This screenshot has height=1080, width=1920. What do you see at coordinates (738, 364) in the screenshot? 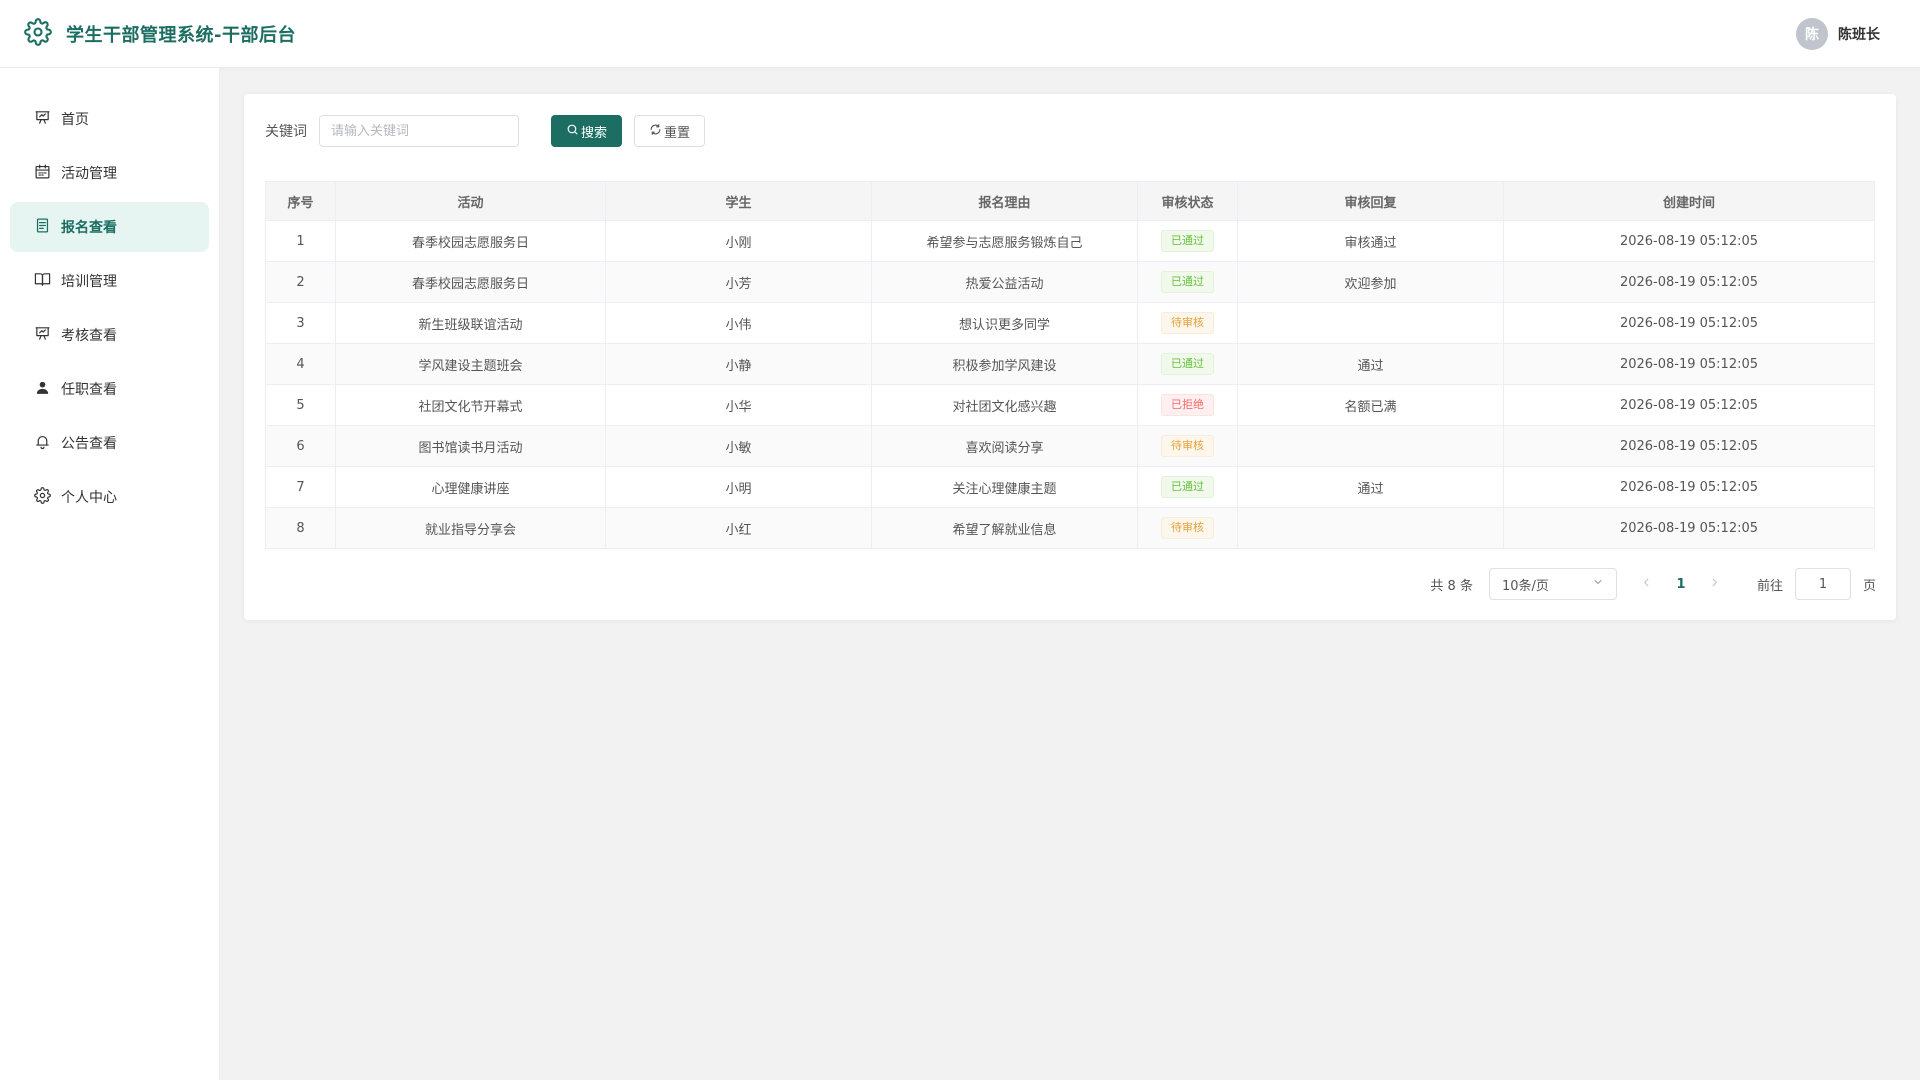
I see `table-cell-student: 小静` at bounding box center [738, 364].